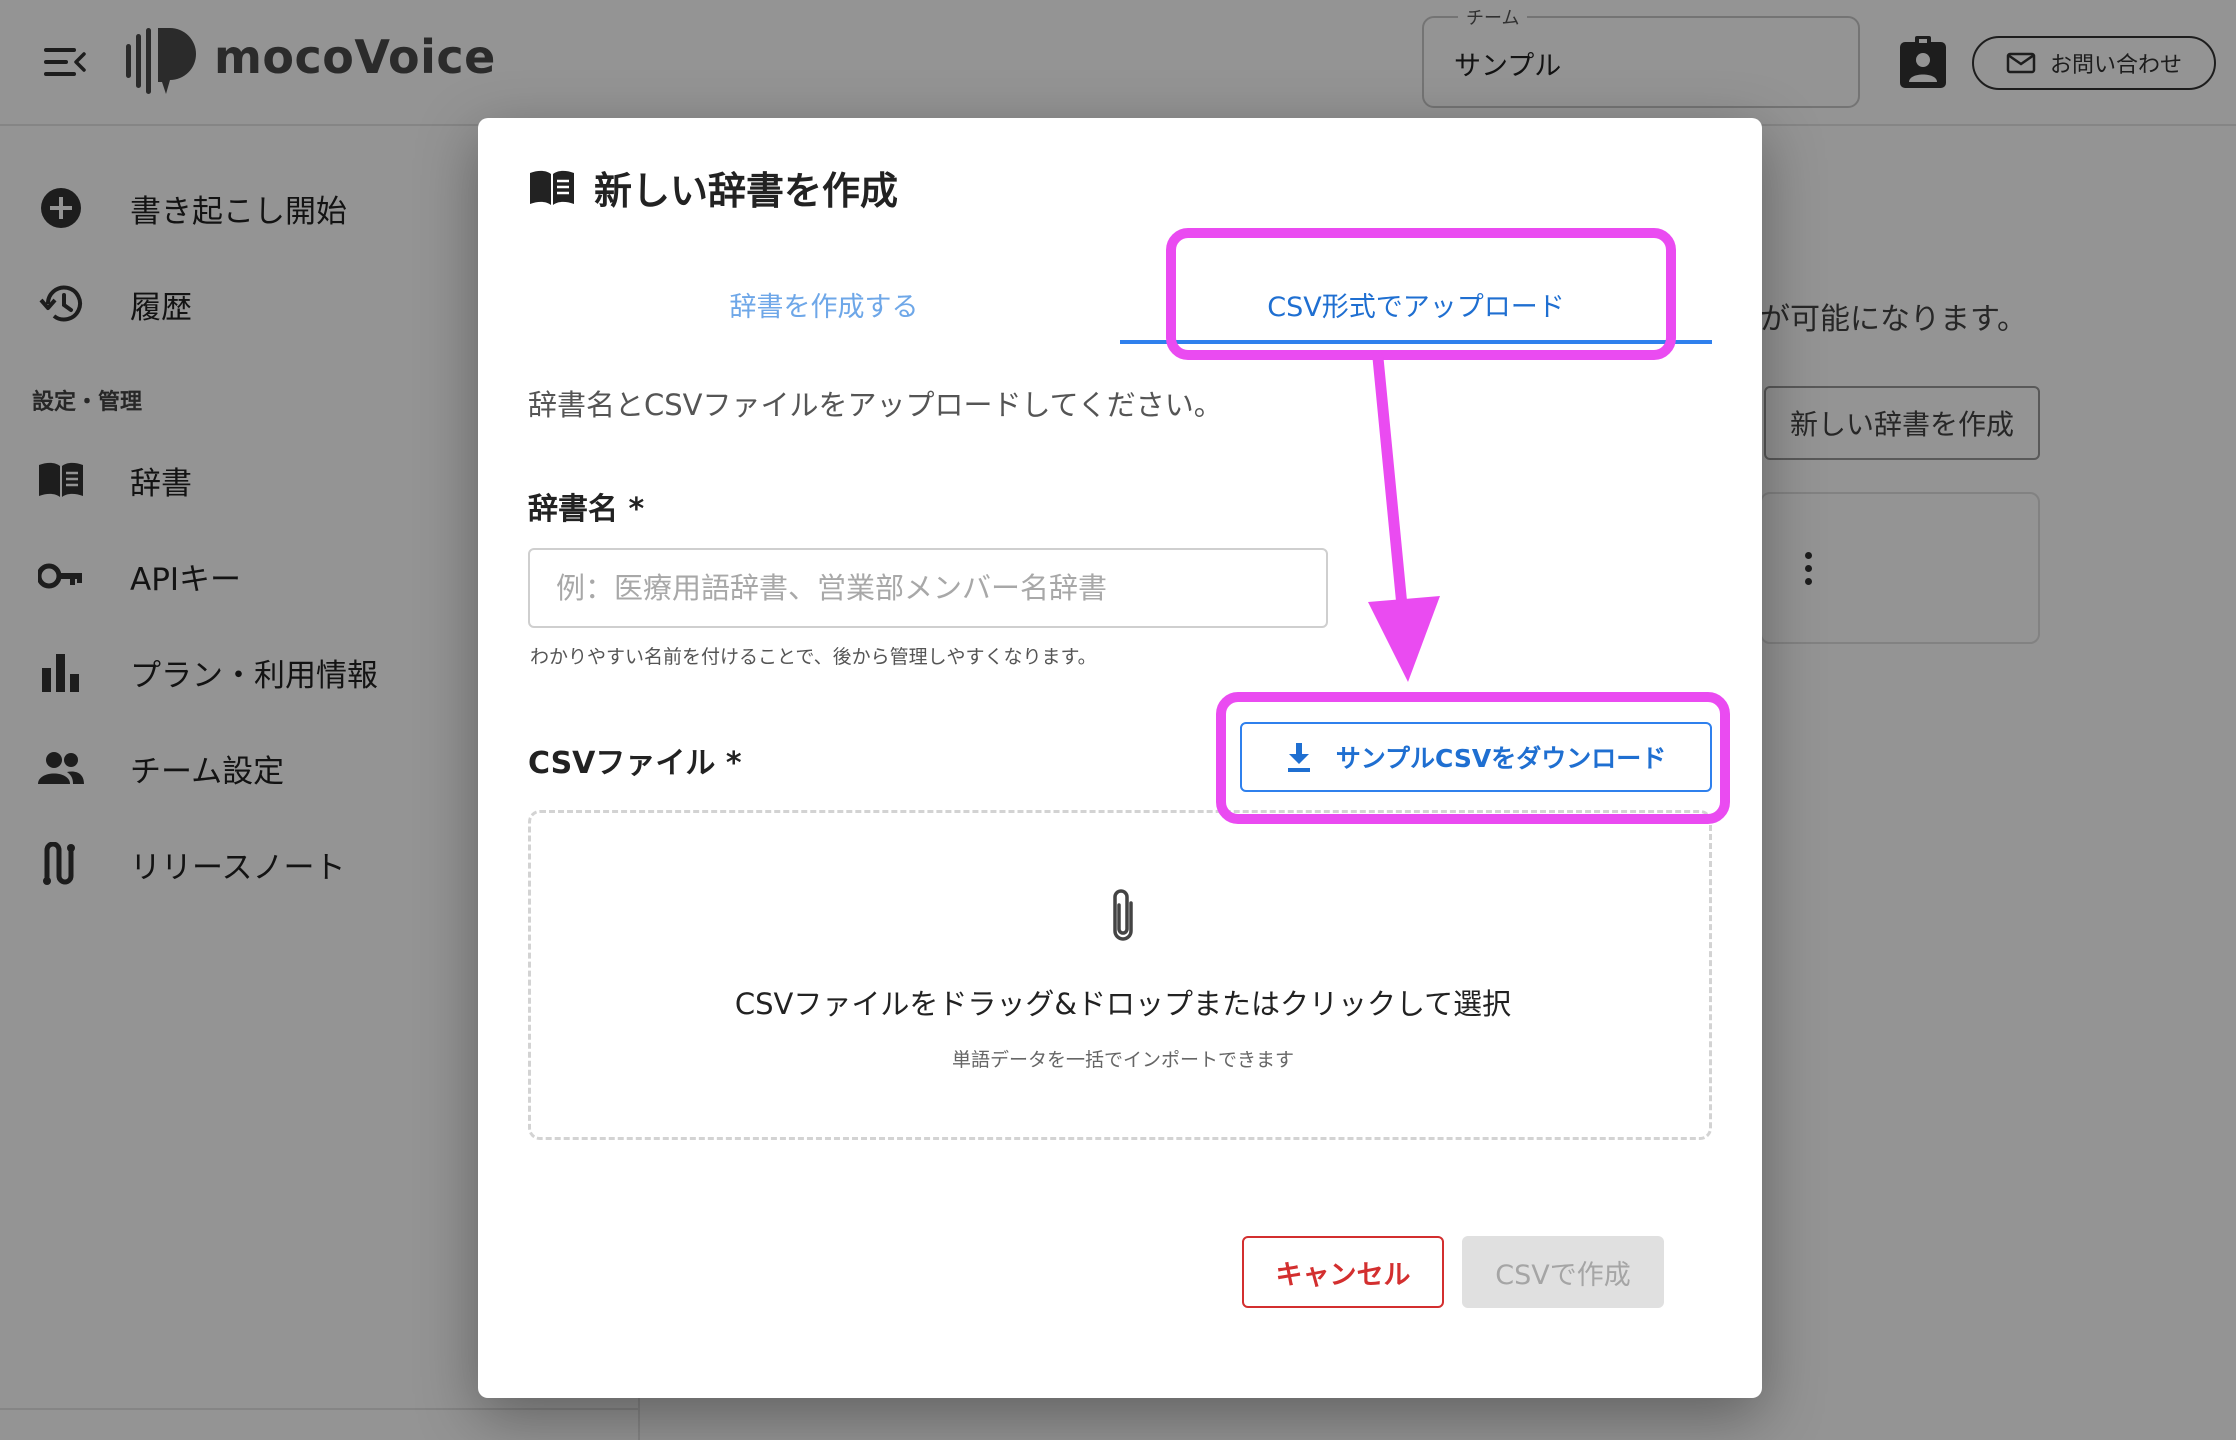  Describe the element at coordinates (552, 187) in the screenshot. I see `book-icon` at that location.